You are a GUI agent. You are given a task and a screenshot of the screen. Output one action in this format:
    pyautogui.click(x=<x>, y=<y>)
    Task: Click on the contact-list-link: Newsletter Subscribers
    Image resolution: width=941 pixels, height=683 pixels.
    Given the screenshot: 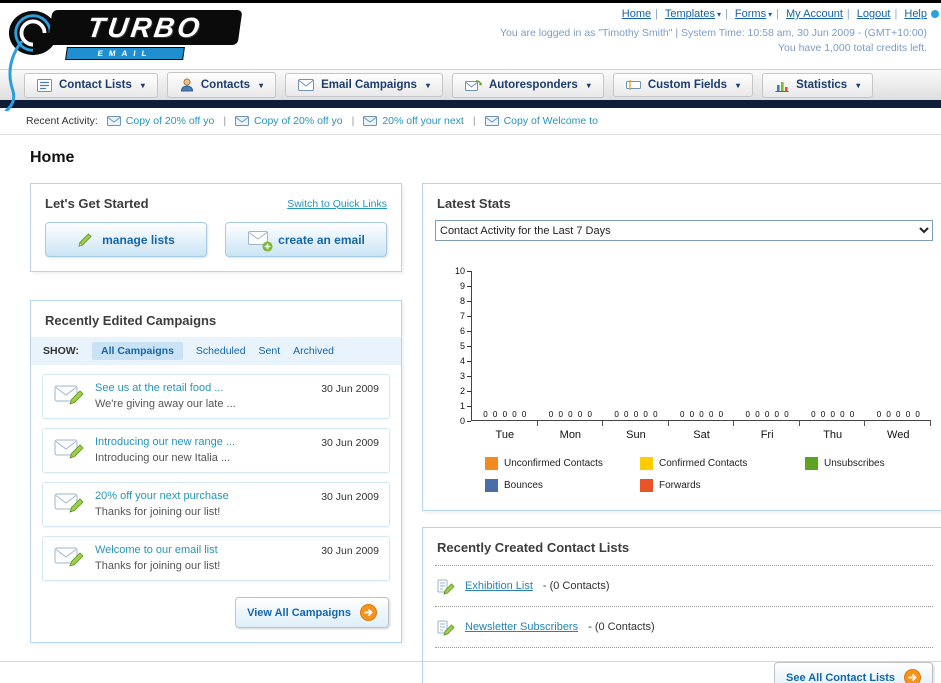 What is the action you would take?
    pyautogui.click(x=521, y=627)
    